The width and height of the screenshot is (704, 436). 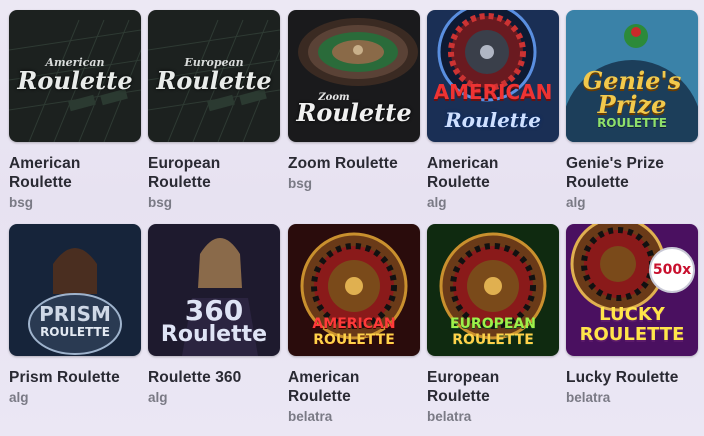 I want to click on multiplier-badge: 500x, so click(x=672, y=270).